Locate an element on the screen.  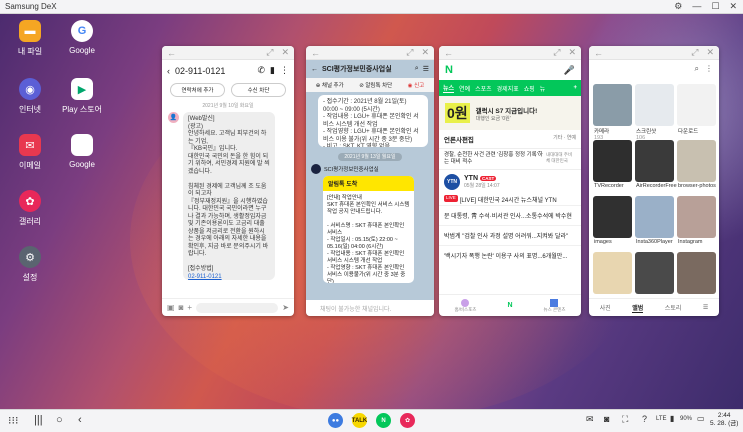
recents-icon: ||| is located at coordinates (38, 420).